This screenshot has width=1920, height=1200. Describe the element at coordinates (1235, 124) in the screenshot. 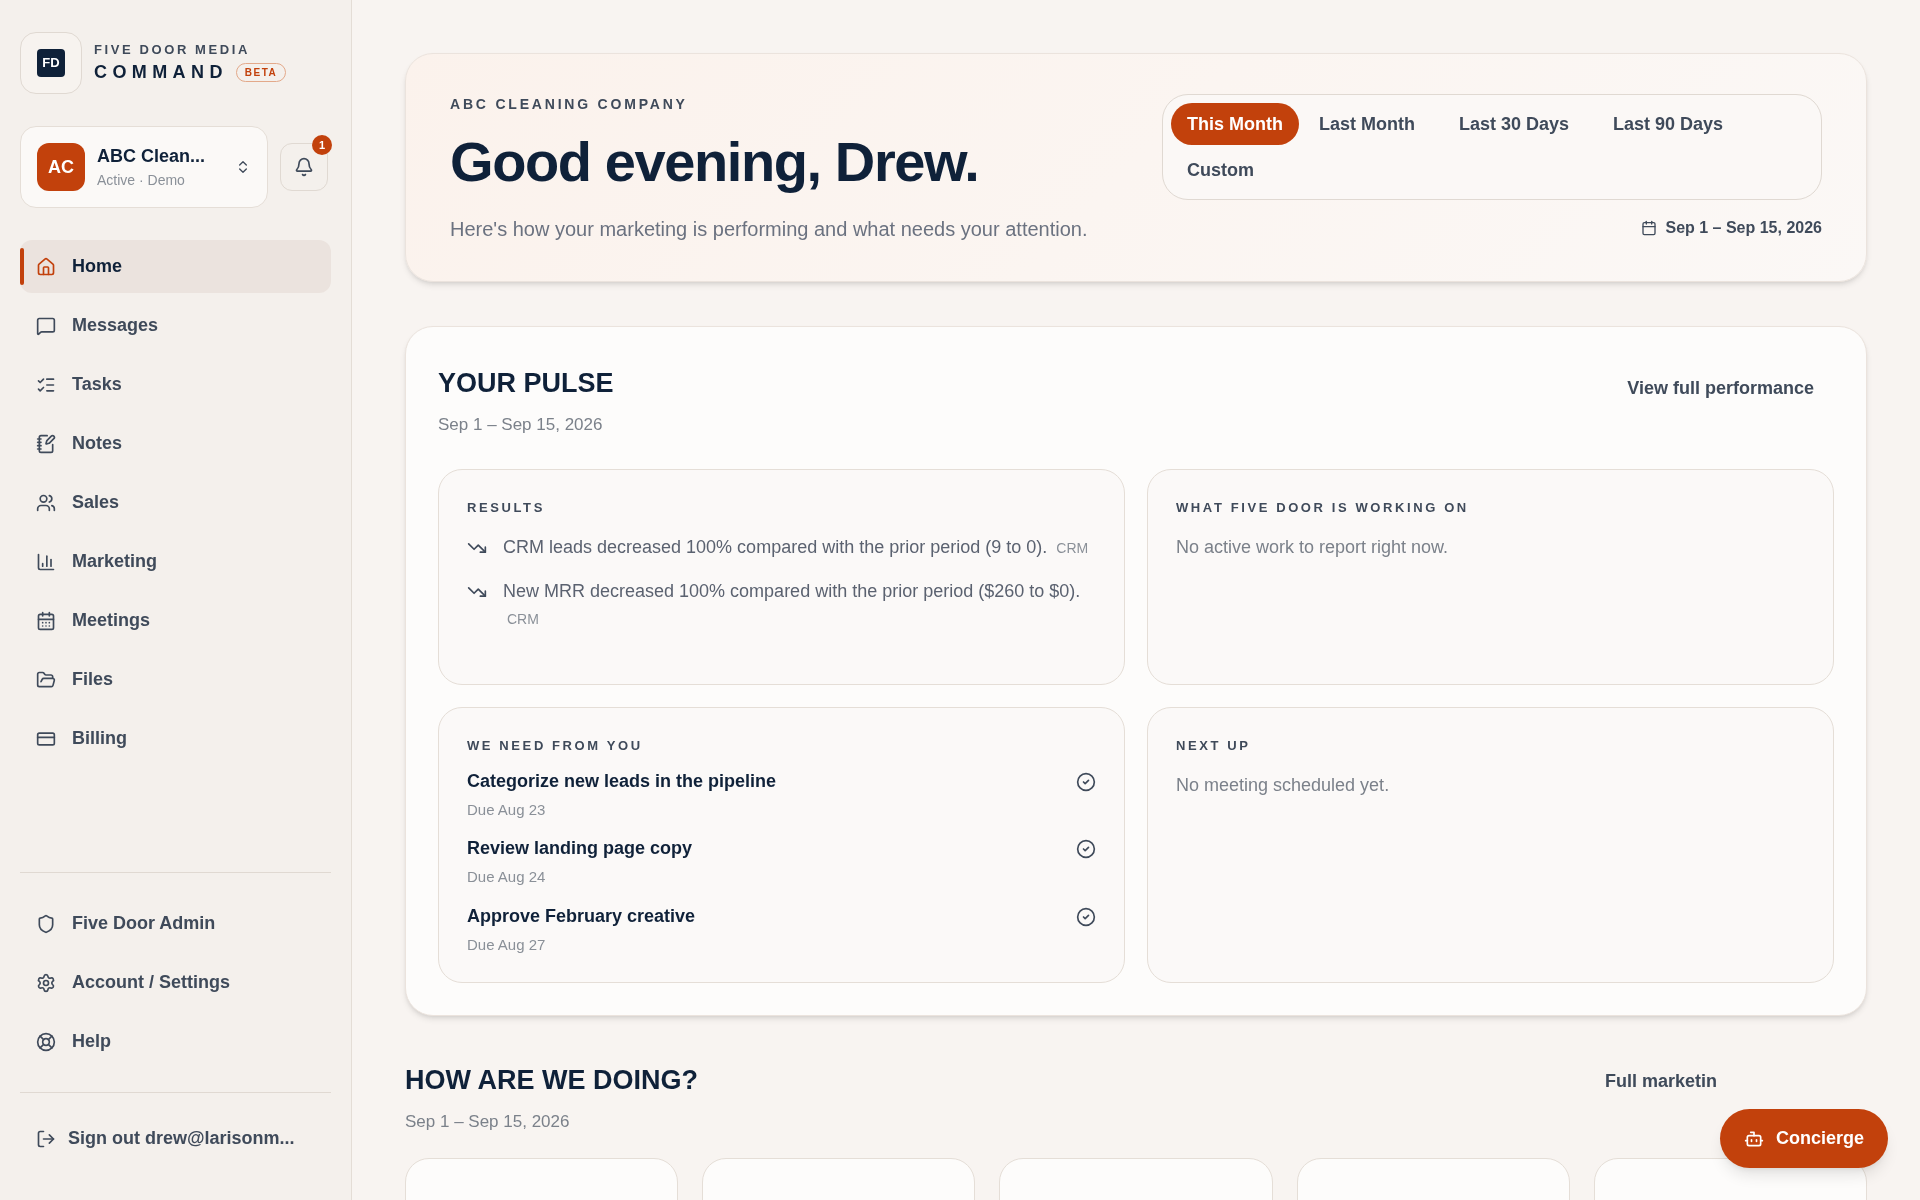

I see `range-tab: This Month` at that location.